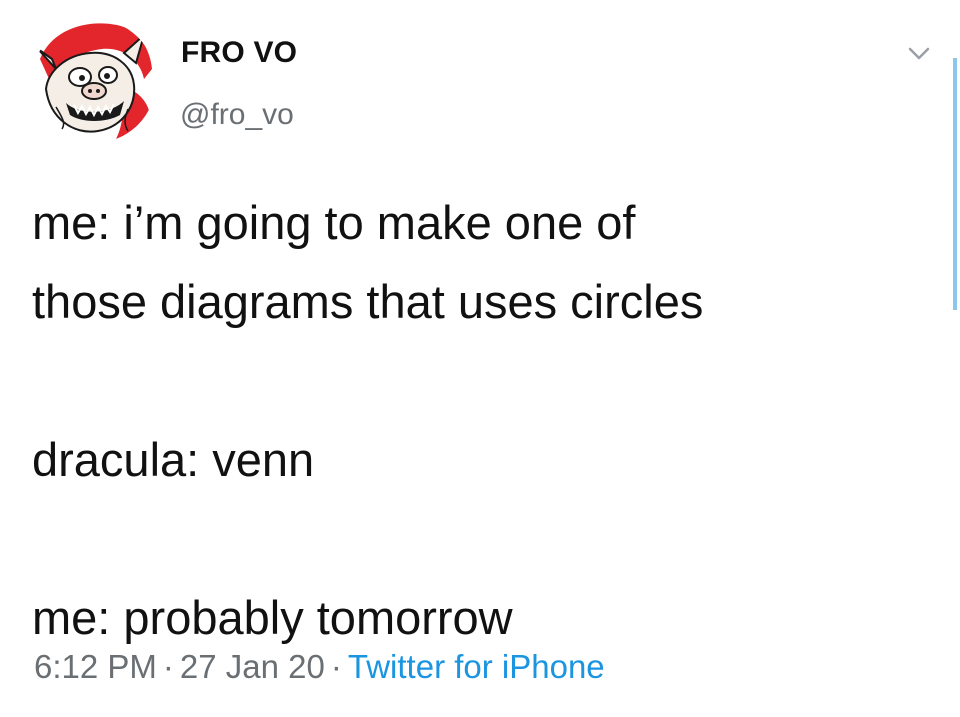 This screenshot has width=960, height=717. I want to click on tweet-time: 6:12 PM, so click(95, 666).